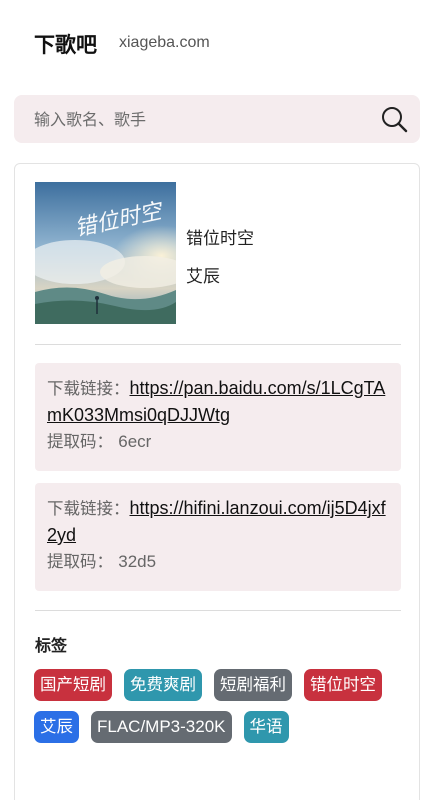  I want to click on extract-code-line: 提取码： 6ecr, so click(218, 442).